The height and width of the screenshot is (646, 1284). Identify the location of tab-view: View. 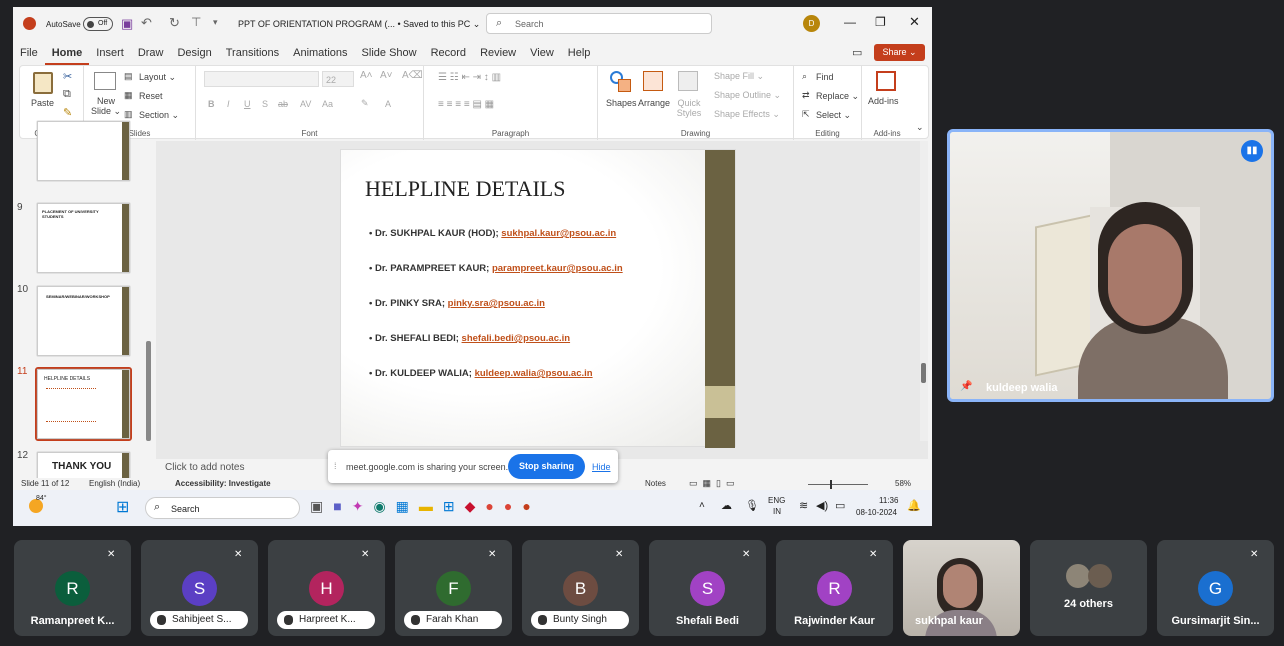
(542, 53).